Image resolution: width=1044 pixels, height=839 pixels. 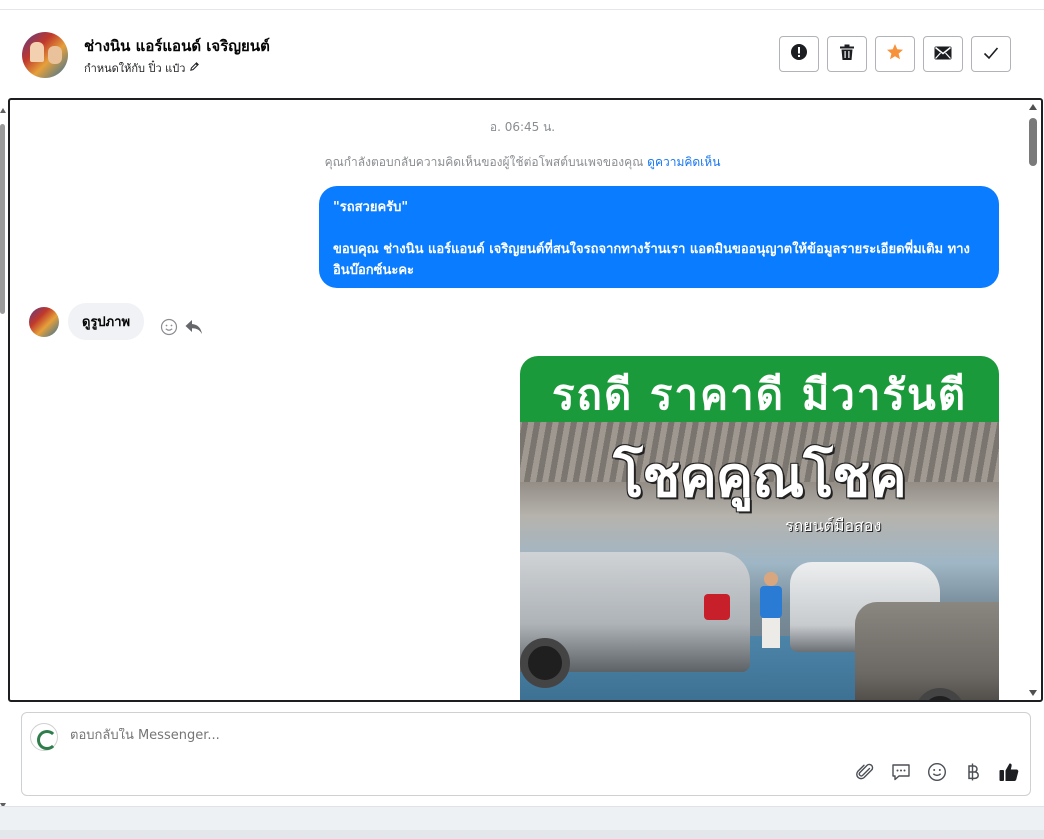 What do you see at coordinates (1033, 401) in the screenshot?
I see `thread-scrollbar` at bounding box center [1033, 401].